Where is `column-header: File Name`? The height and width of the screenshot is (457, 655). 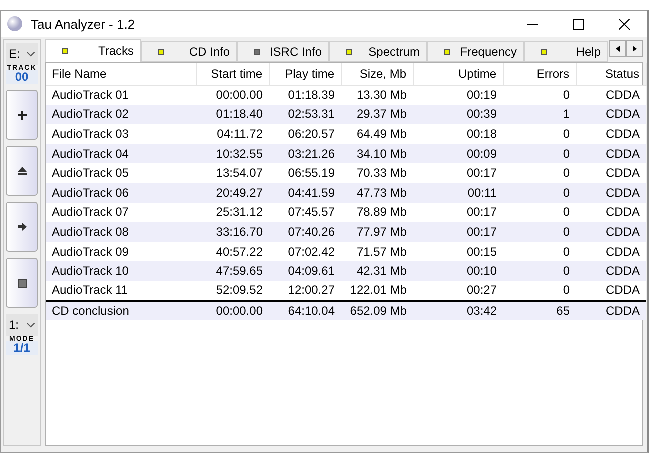 column-header: File Name is located at coordinates (121, 74).